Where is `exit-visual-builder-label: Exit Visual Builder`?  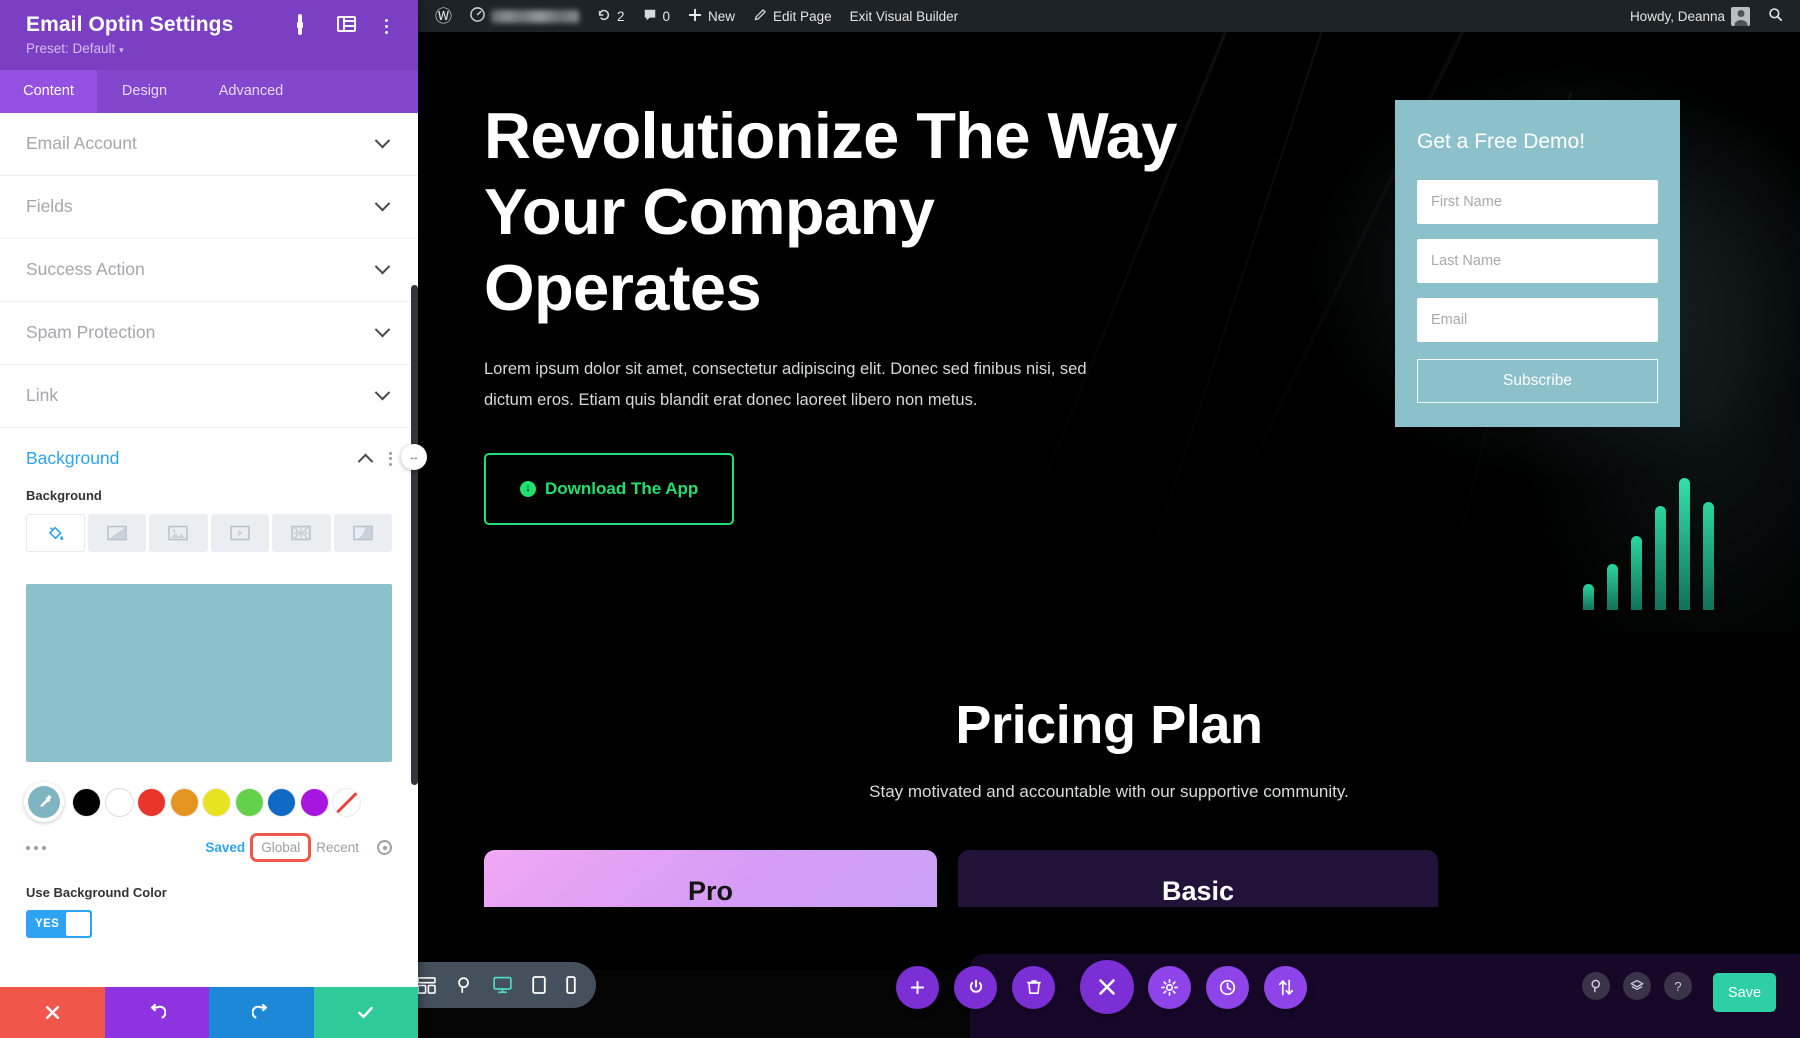 exit-visual-builder-label: Exit Visual Builder is located at coordinates (904, 16).